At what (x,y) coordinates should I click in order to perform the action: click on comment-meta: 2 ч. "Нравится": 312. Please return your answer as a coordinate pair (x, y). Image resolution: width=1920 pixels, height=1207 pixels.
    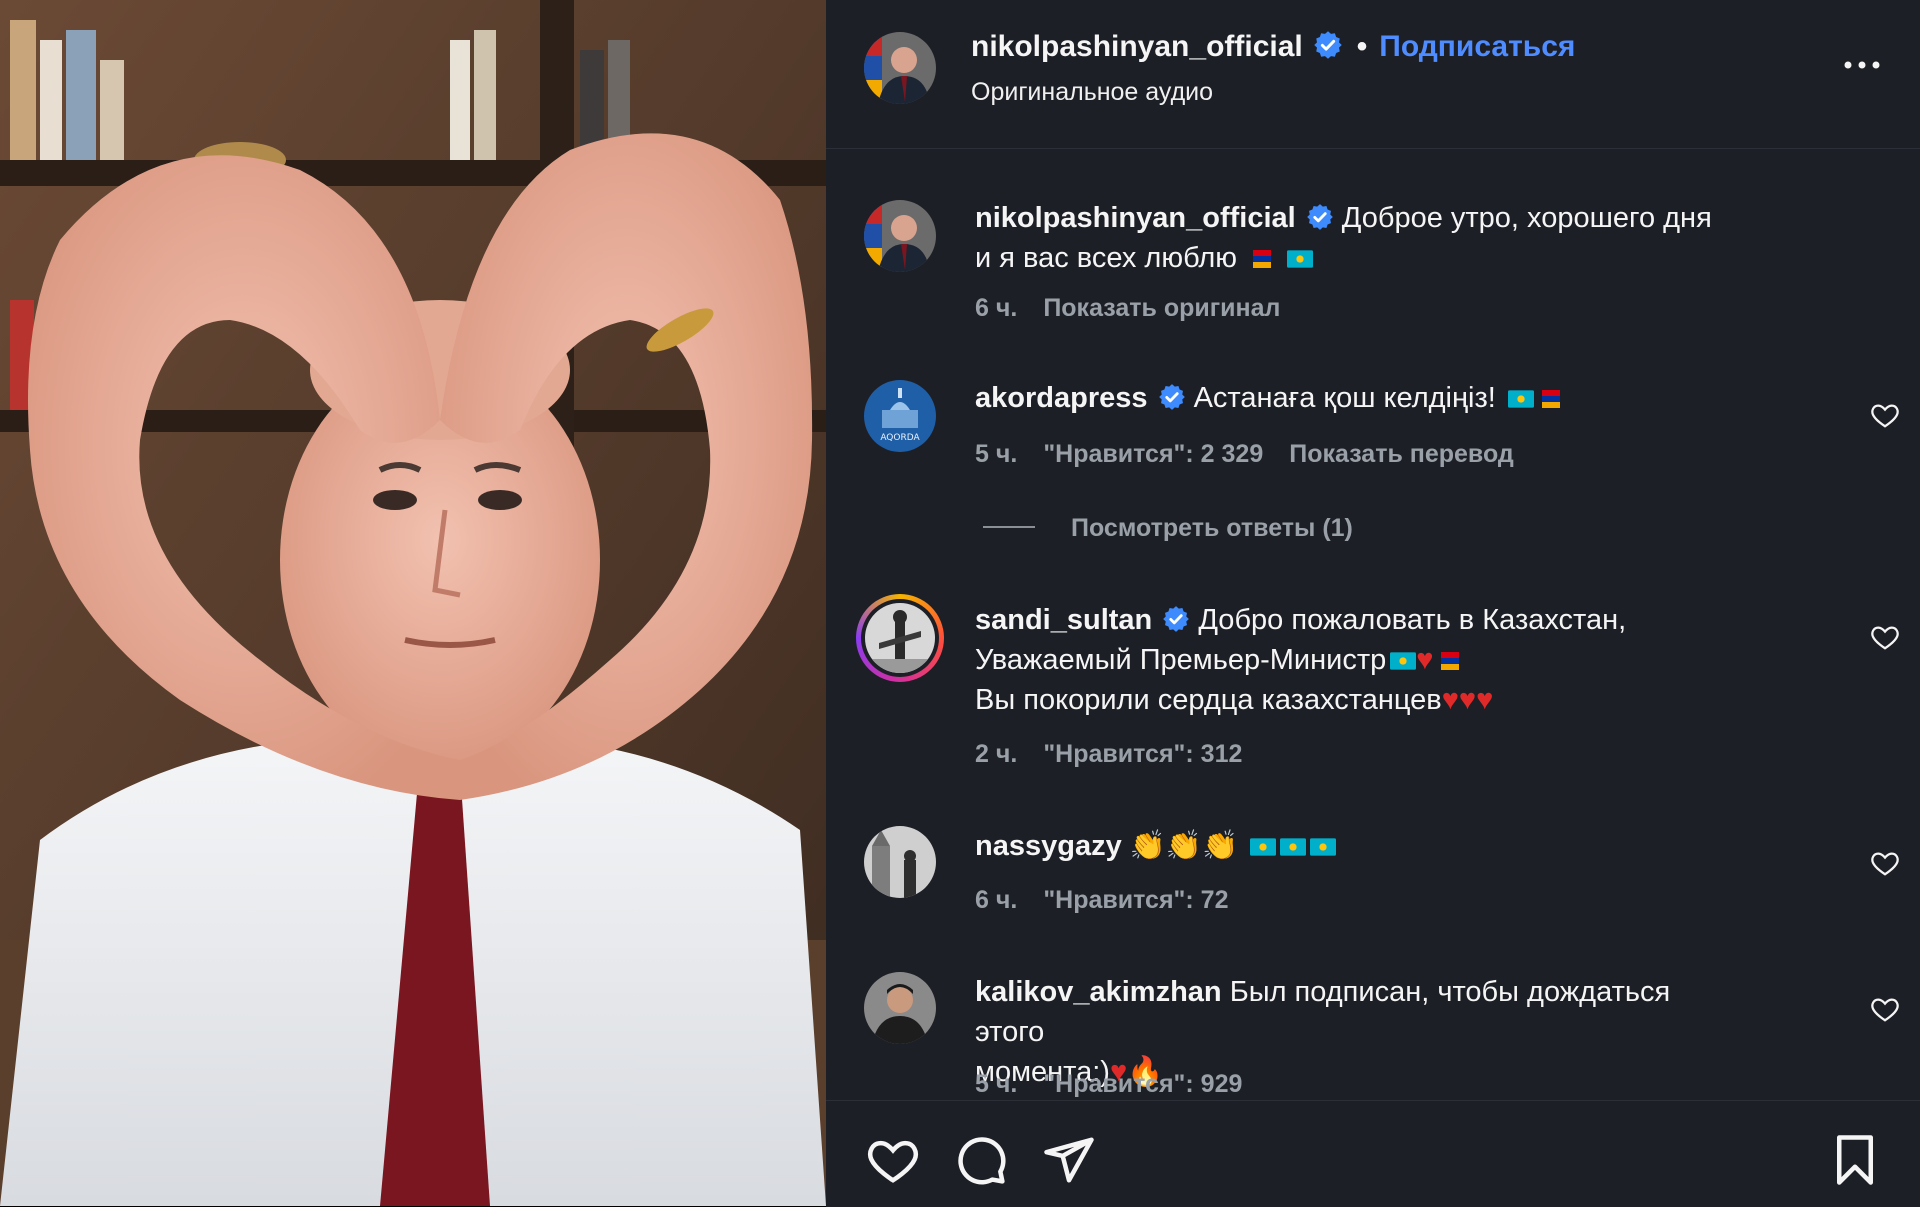
    Looking at the image, I should click on (1121, 754).